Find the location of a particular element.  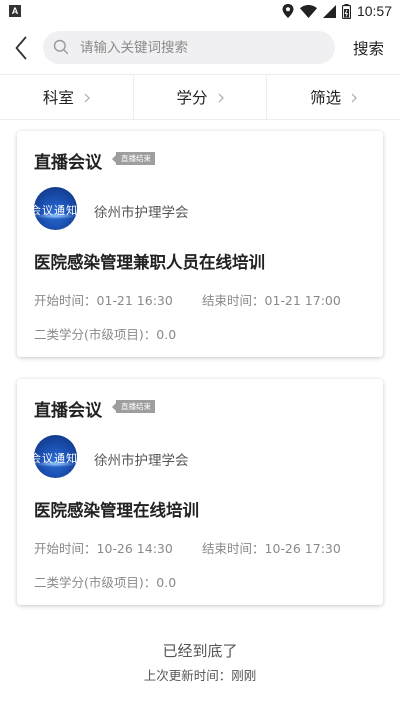

filter-label: 筛选 is located at coordinates (326, 98).